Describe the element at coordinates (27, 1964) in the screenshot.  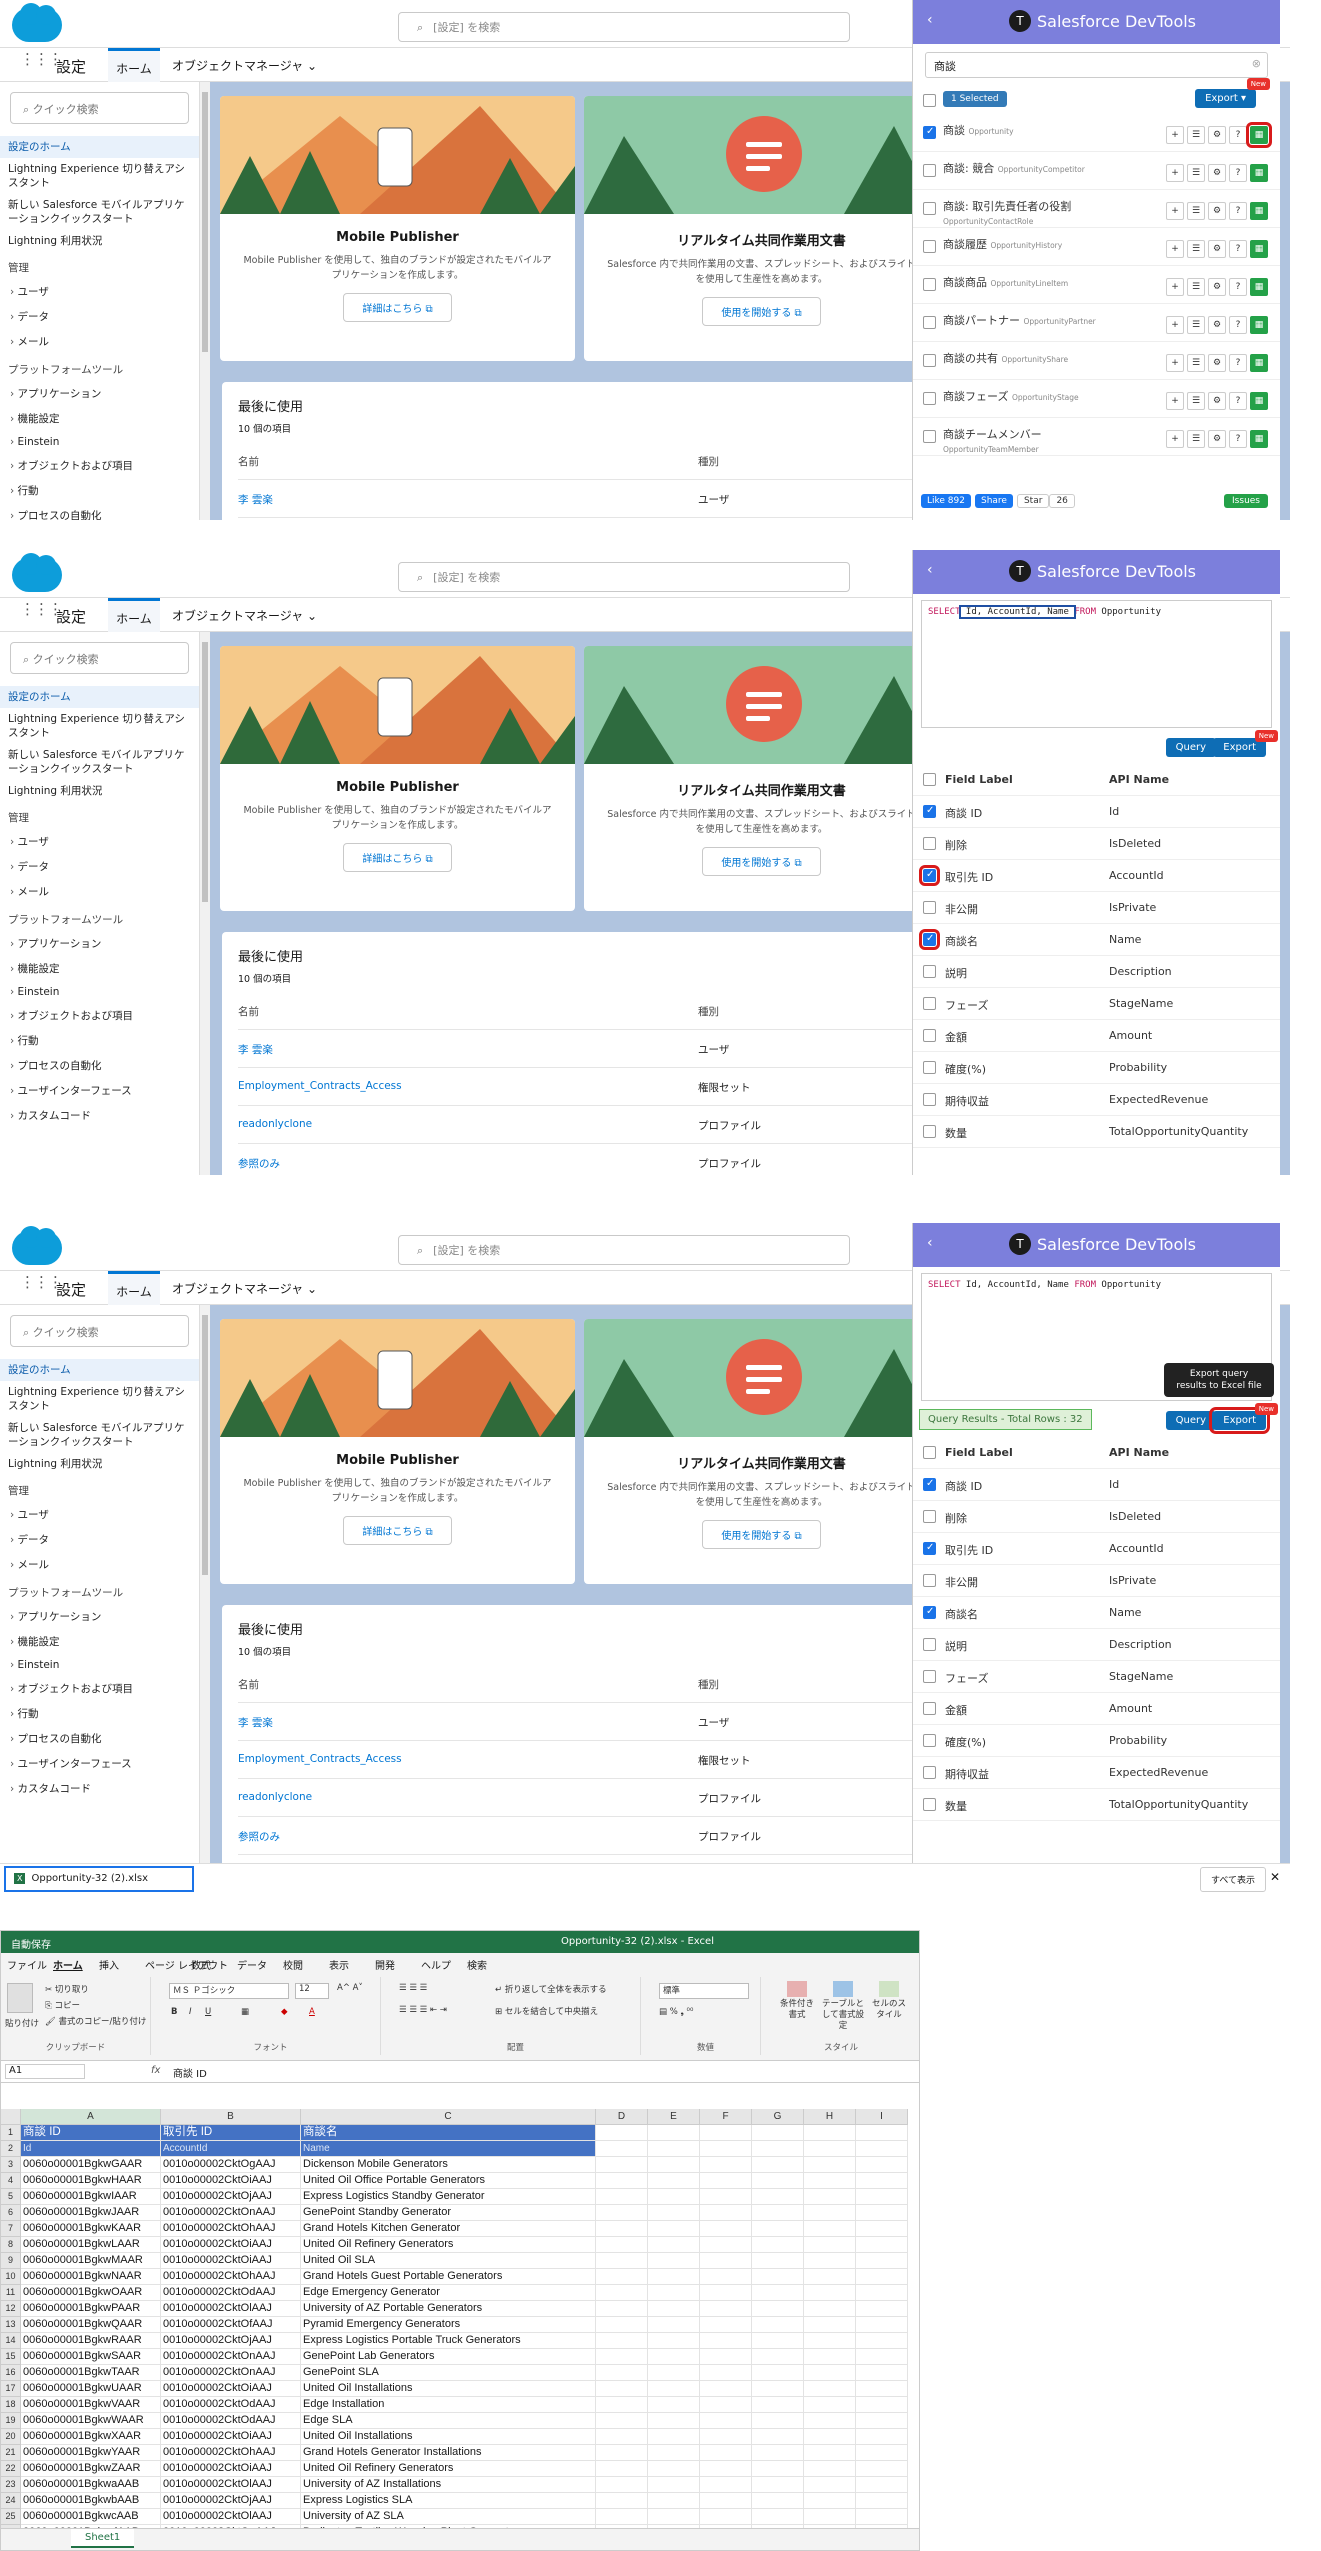
I see `menu-tab: ファイル` at that location.